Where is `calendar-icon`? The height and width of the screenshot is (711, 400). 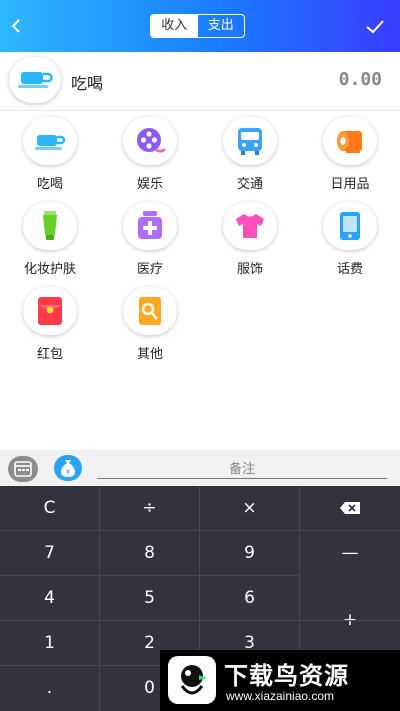 calendar-icon is located at coordinates (23, 469).